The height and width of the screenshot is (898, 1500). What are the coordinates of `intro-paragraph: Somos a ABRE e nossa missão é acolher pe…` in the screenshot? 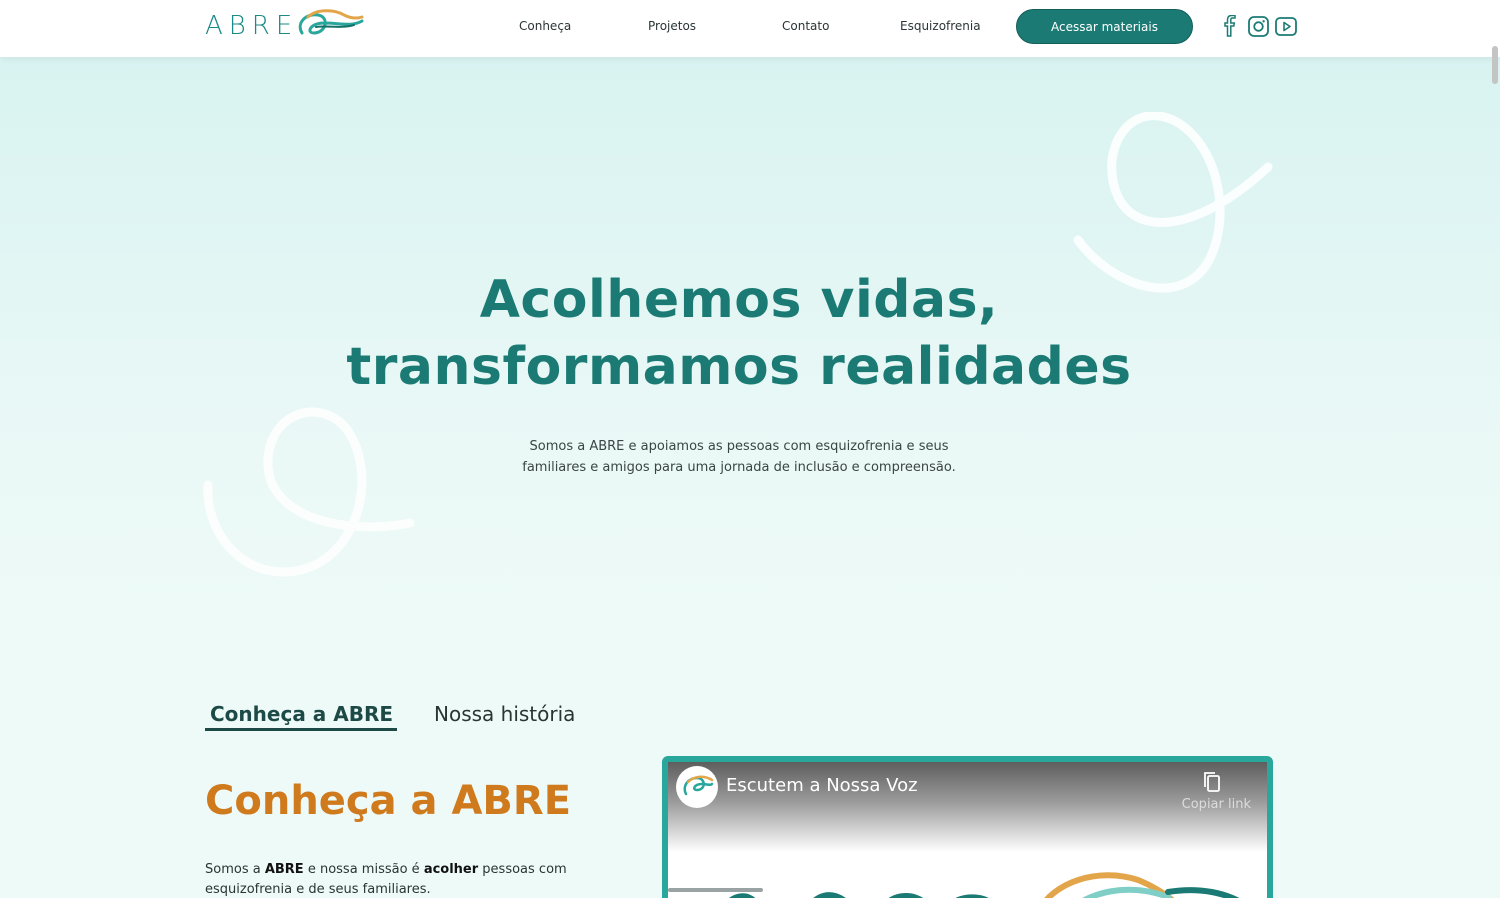 It's located at (425, 879).